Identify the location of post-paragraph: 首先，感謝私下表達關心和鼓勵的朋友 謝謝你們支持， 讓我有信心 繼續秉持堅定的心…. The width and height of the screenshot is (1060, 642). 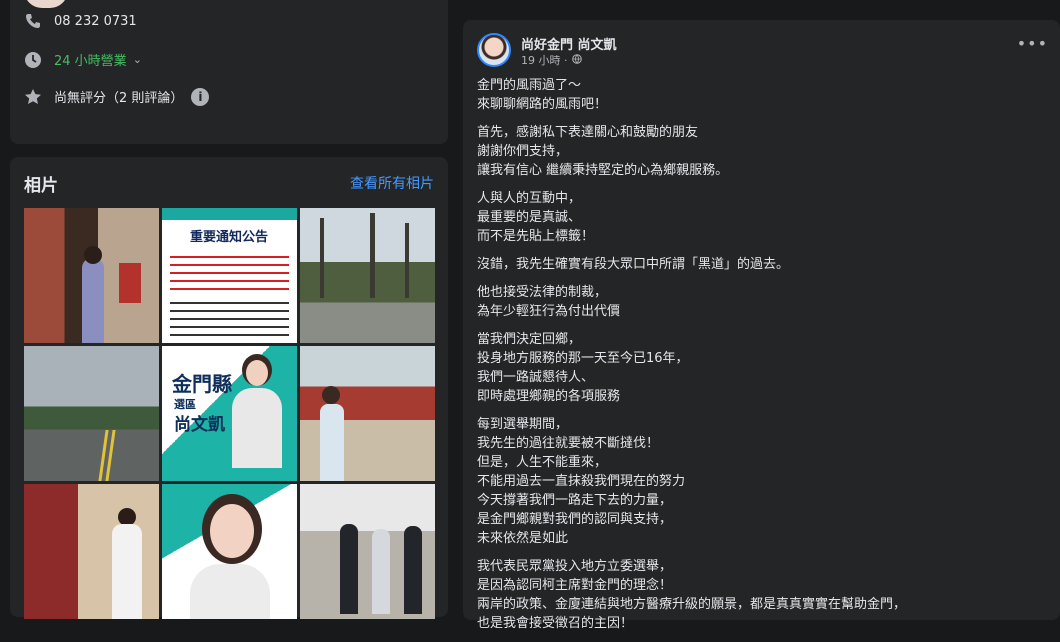
(603, 151).